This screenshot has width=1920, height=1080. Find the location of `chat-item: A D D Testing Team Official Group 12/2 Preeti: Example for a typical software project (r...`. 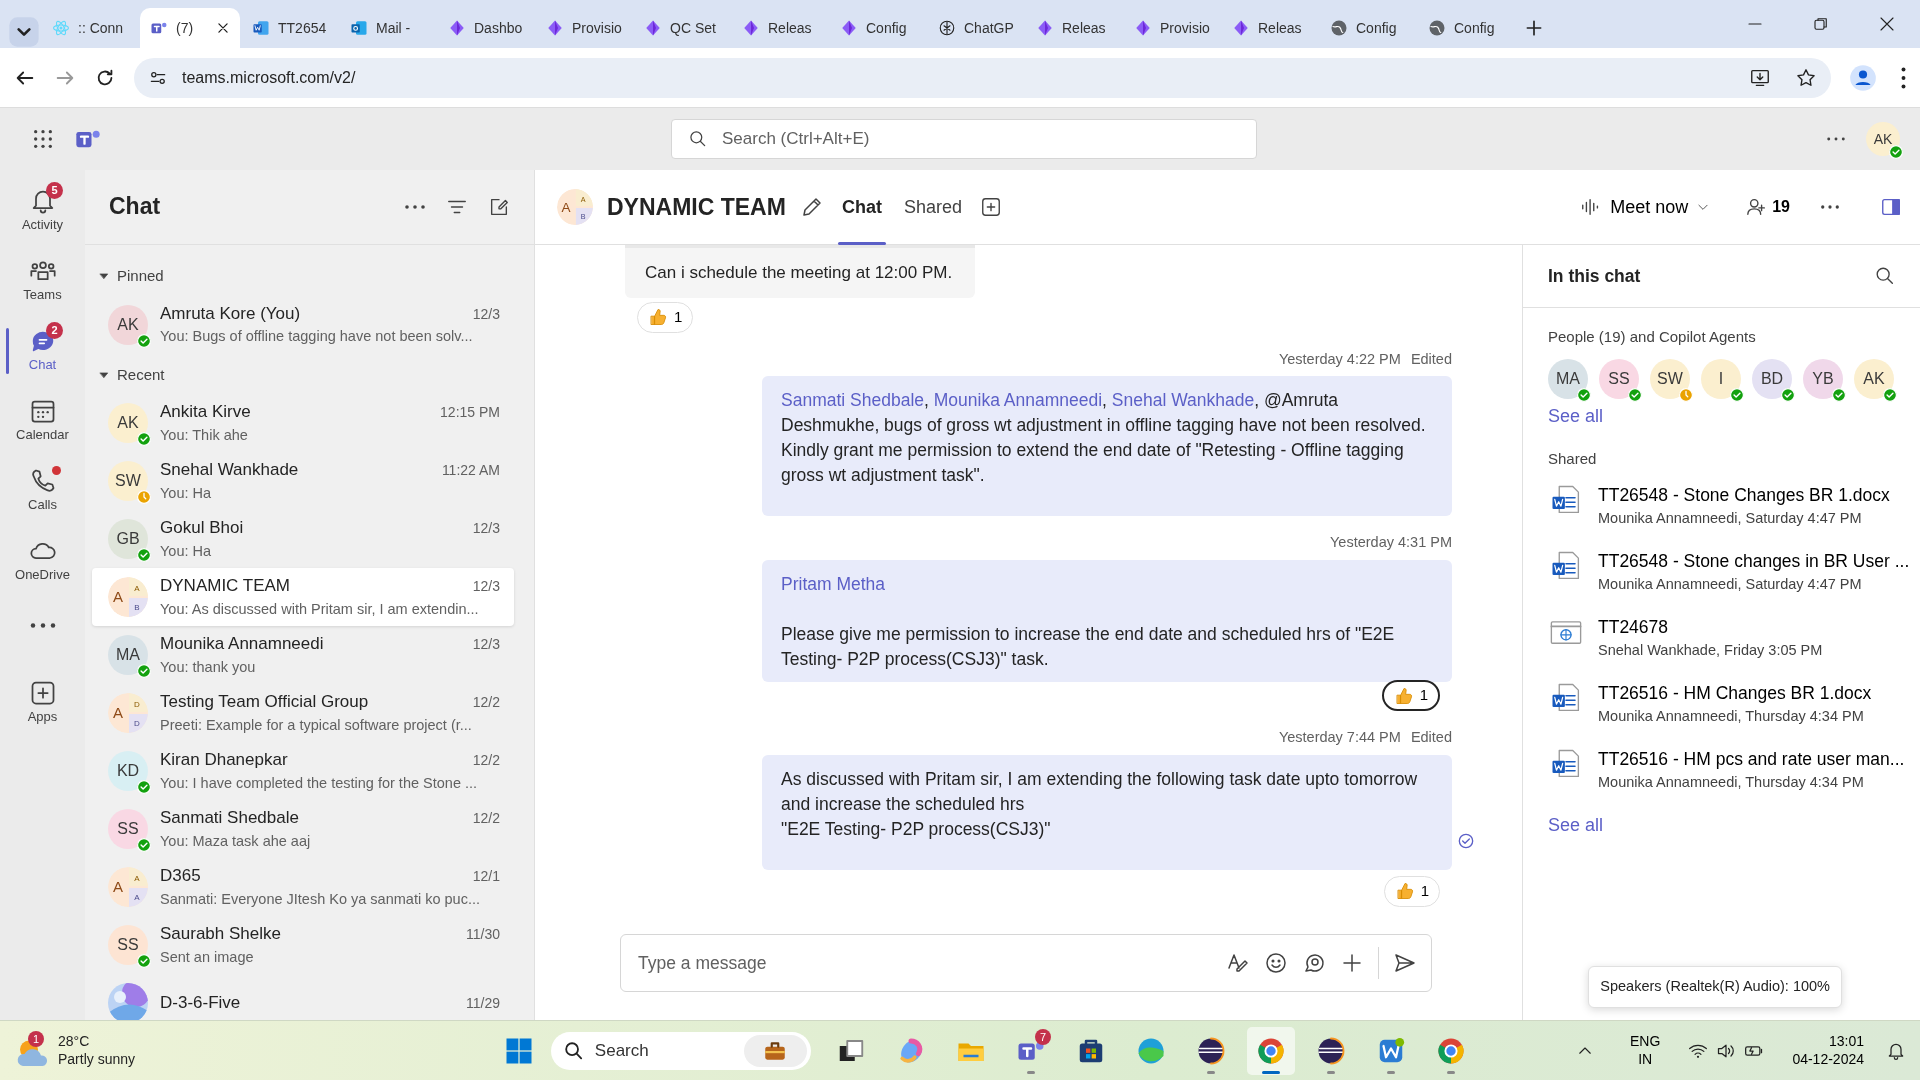

chat-item: A D D Testing Team Official Group 12/2 Preeti: Example for a typical software project (r... is located at coordinates (303, 713).